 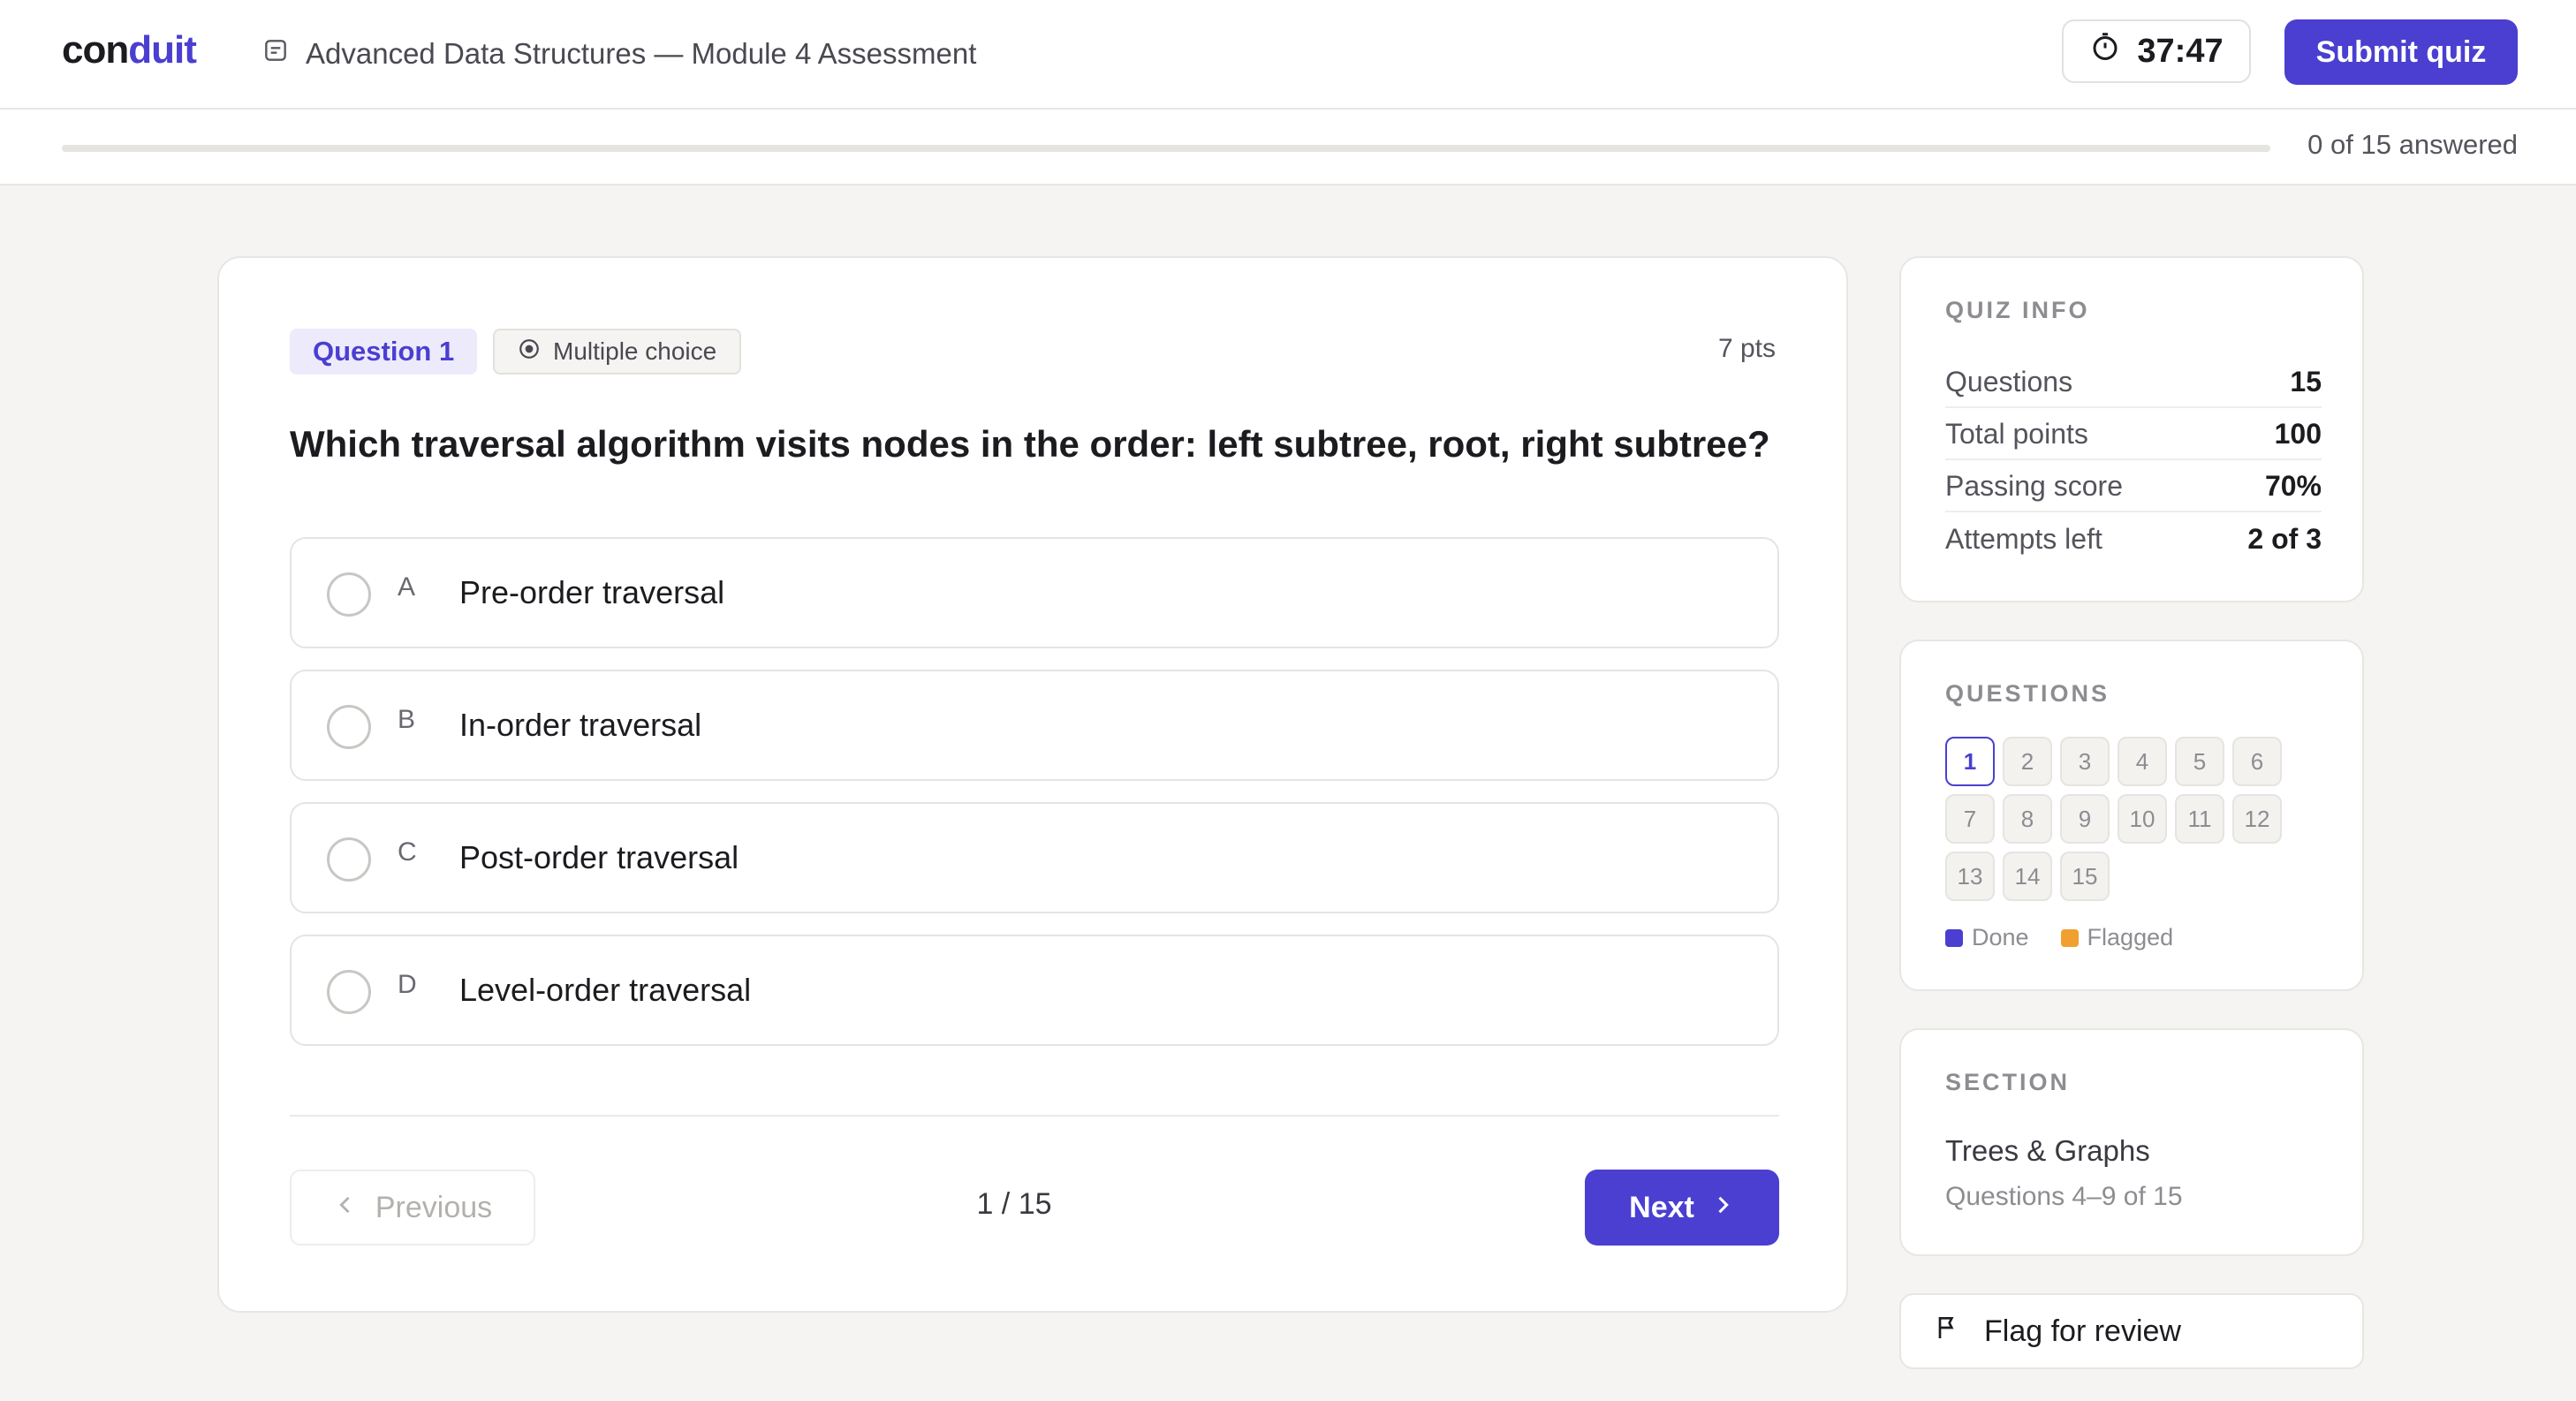 What do you see at coordinates (1947, 1332) in the screenshot?
I see `flag-icon` at bounding box center [1947, 1332].